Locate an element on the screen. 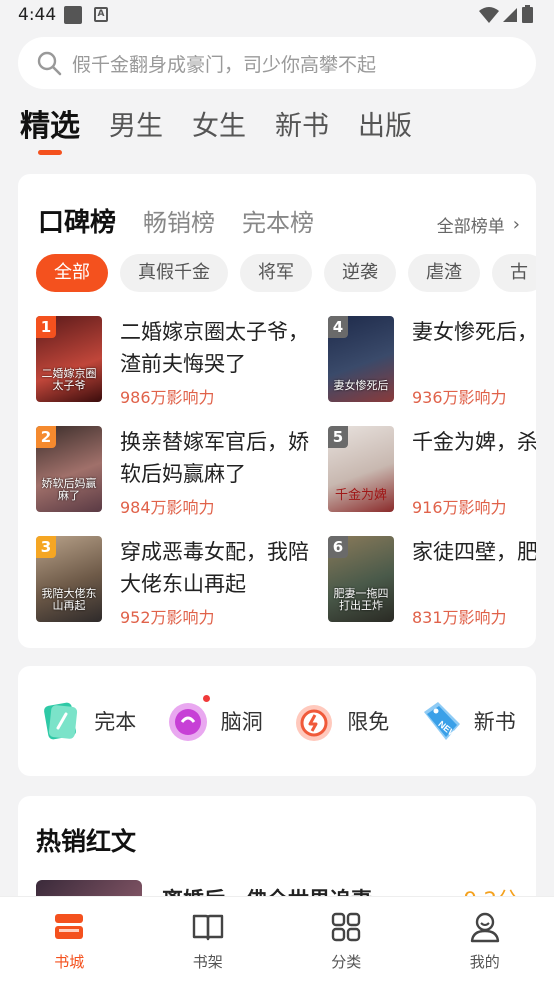  rank-badge: 1 is located at coordinates (46, 327).